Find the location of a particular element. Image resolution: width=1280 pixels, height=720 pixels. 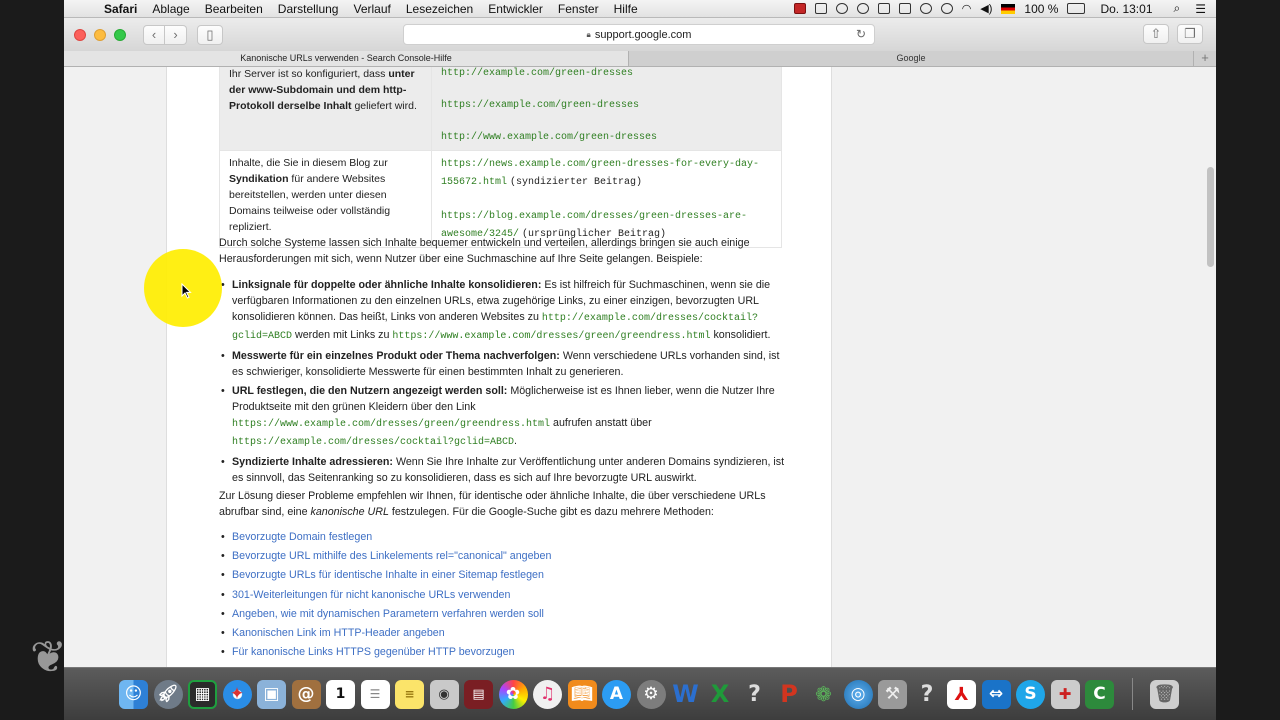

menu-lesezeichen: Lesezeichen is located at coordinates (439, 9).